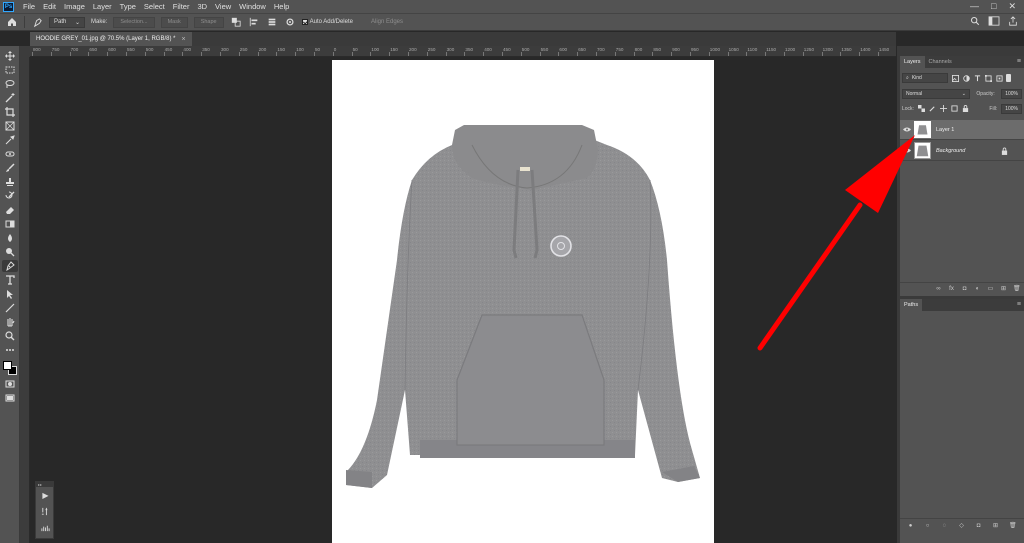 This screenshot has height=543, width=1024. Describe the element at coordinates (977, 78) in the screenshot. I see `filter-type-icon` at that location.